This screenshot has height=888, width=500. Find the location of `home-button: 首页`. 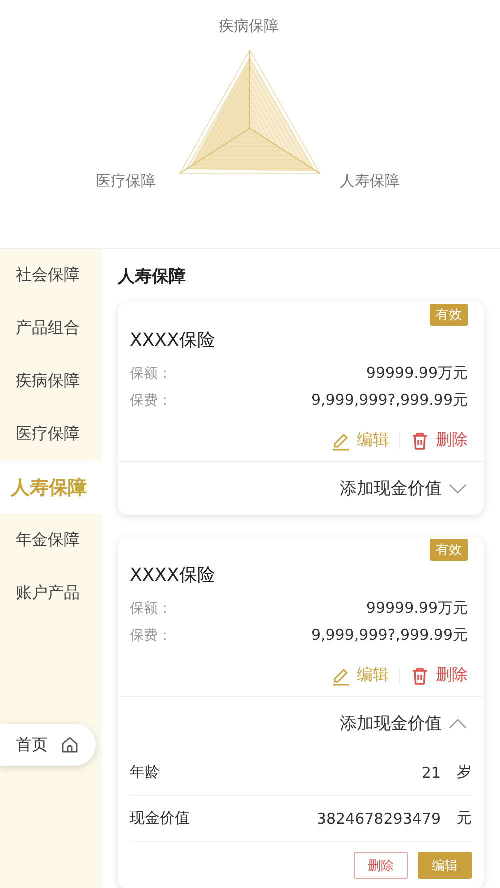

home-button: 首页 is located at coordinates (48, 745).